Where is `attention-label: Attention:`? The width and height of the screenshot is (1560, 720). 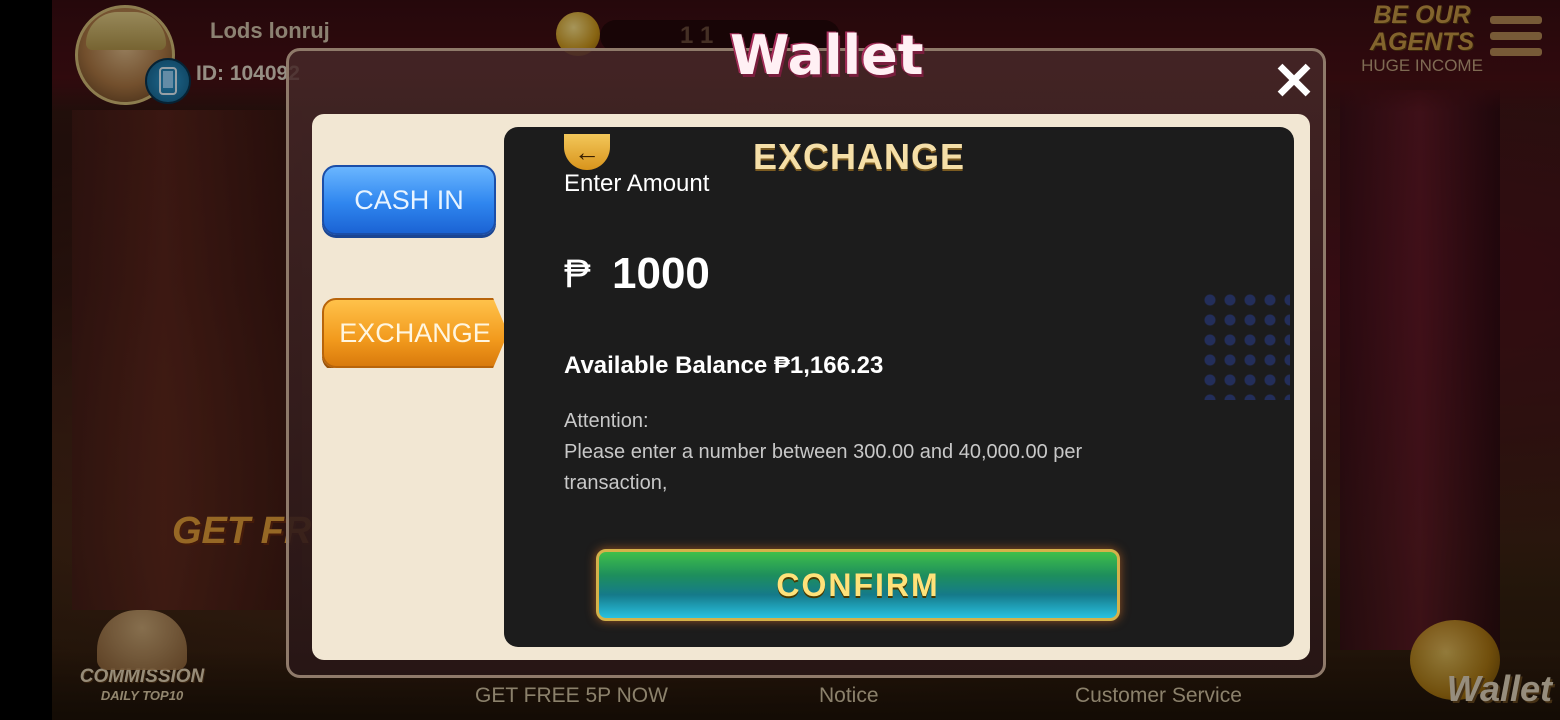
attention-label: Attention: is located at coordinates (606, 421).